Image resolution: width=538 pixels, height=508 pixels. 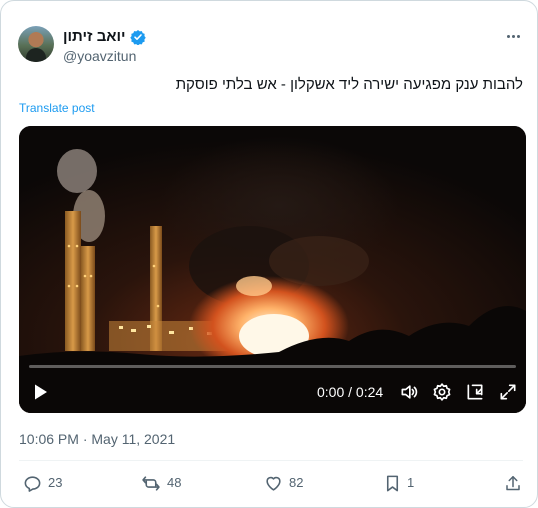 I want to click on like-button: 82, so click(x=283, y=483).